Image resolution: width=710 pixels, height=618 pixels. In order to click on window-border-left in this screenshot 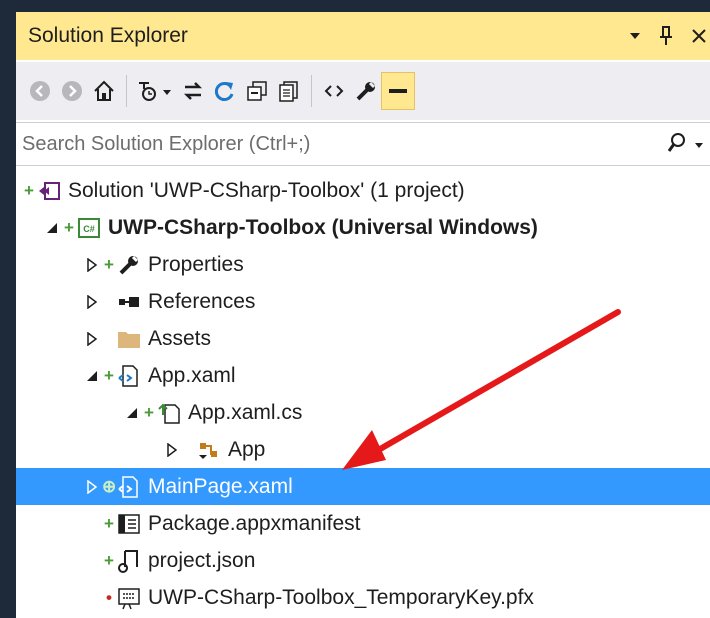, I will do `click(8, 309)`.